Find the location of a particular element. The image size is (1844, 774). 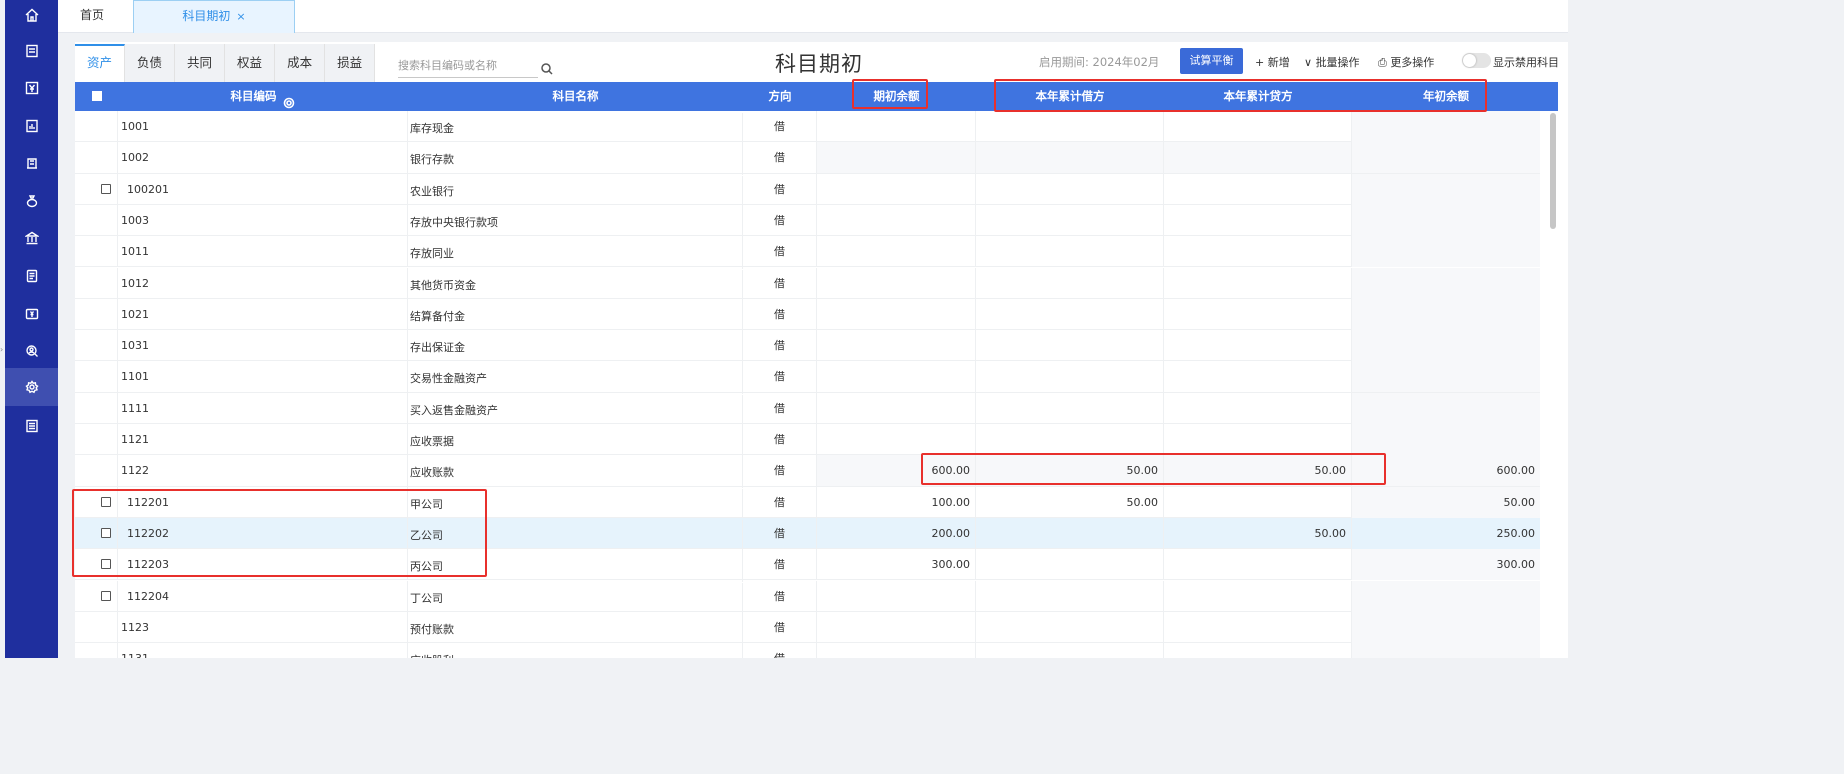

cell-ytd-credit: 50.00 is located at coordinates (1258, 533).